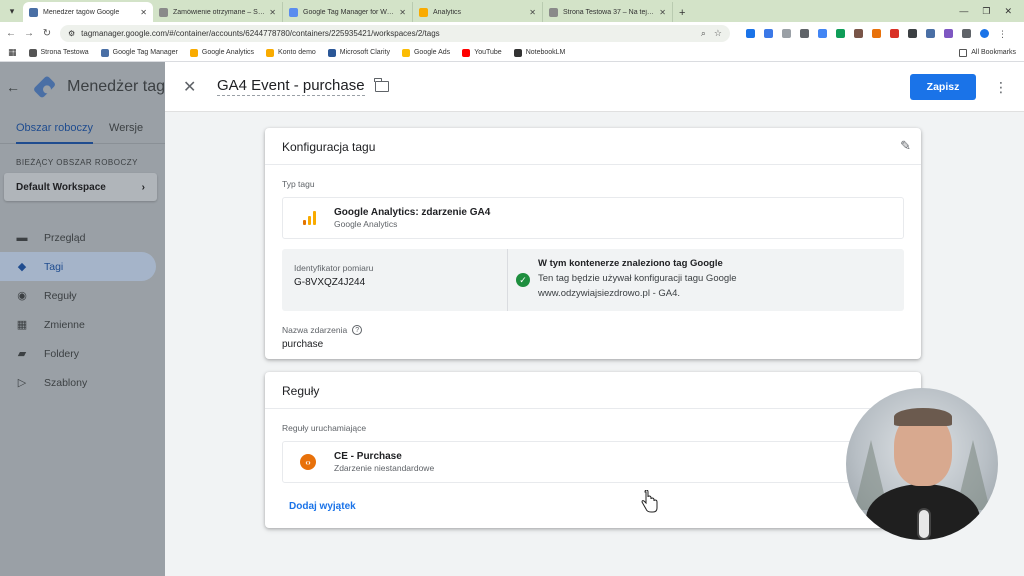 The height and width of the screenshot is (576, 1024). Describe the element at coordinates (126, 128) in the screenshot. I see `tab-versions: Wersje` at that location.